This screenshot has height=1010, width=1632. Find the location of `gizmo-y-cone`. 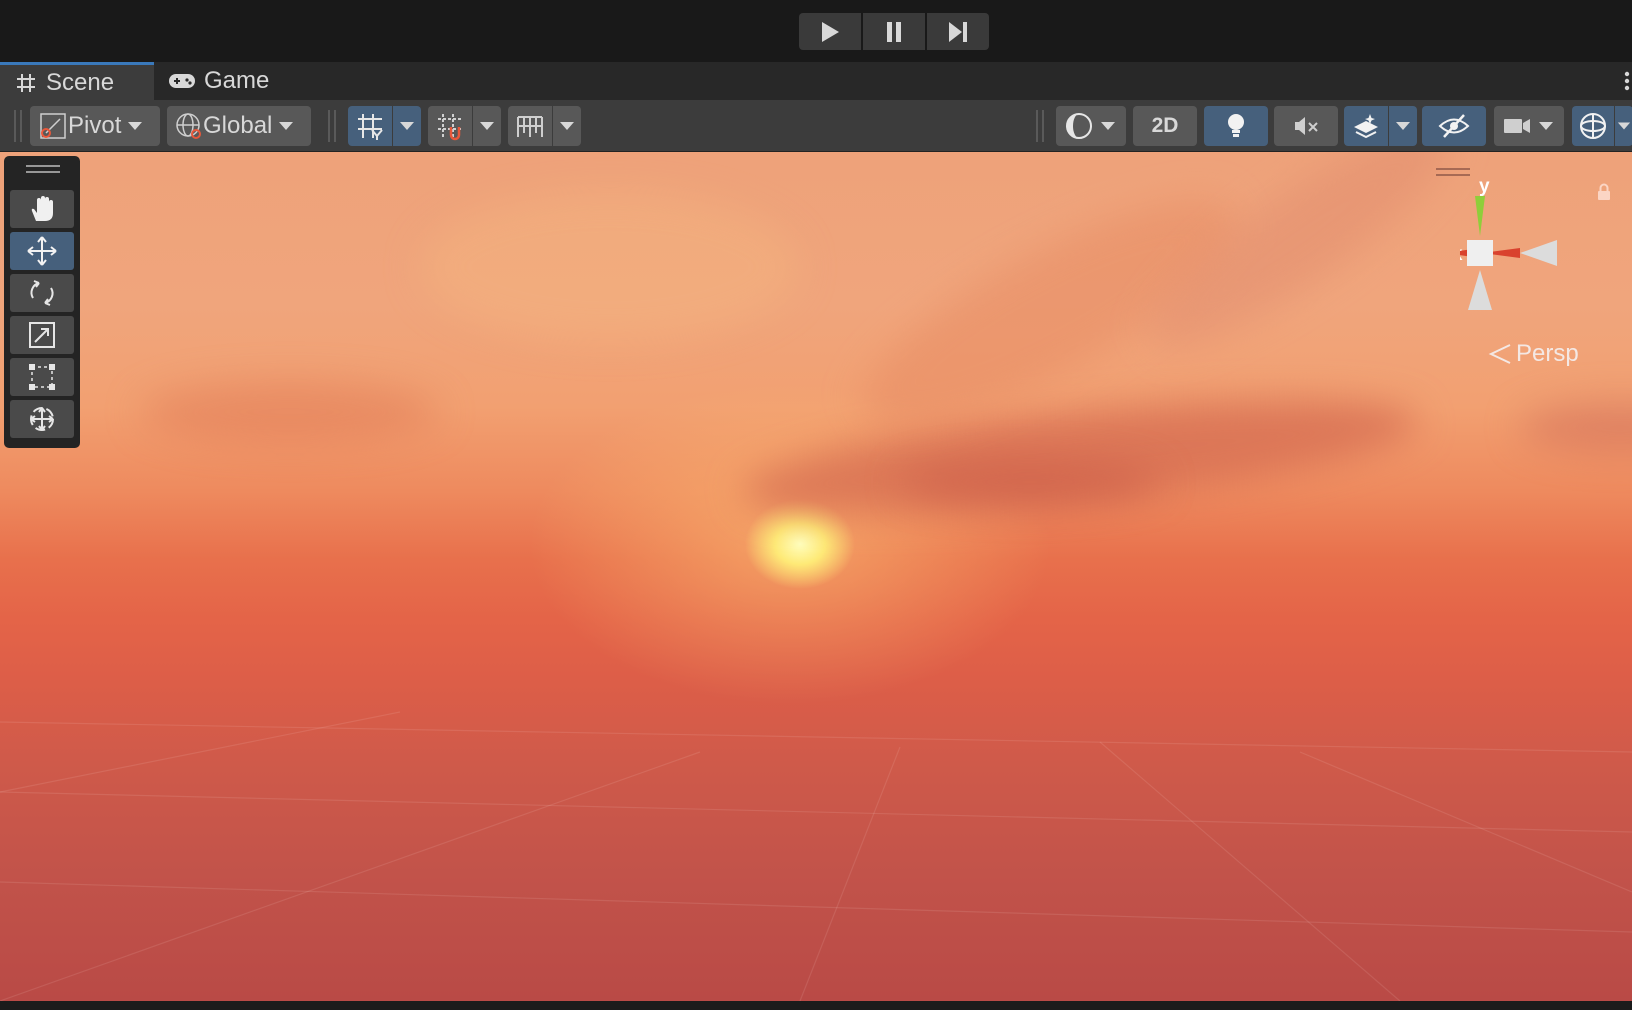

gizmo-y-cone is located at coordinates (1480, 216).